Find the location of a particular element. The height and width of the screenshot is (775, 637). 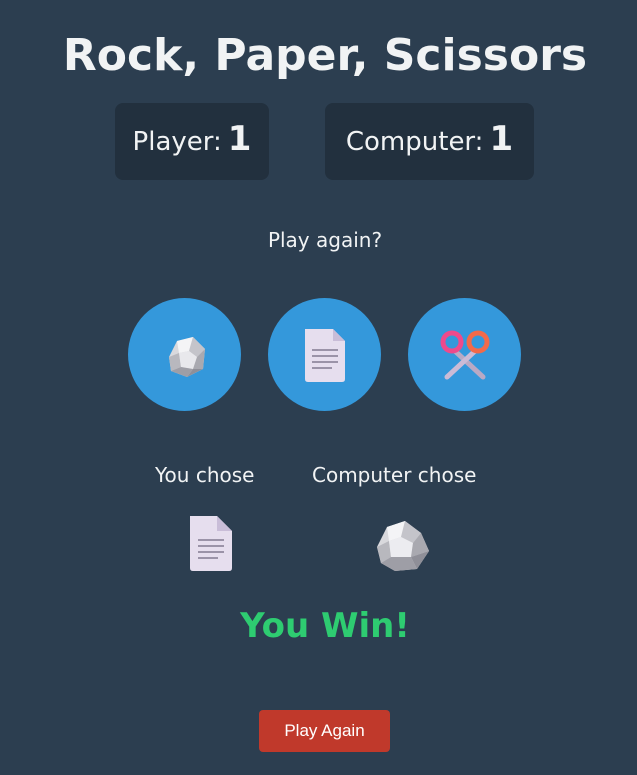

play-again-prompt: Play again? is located at coordinates (325, 240).